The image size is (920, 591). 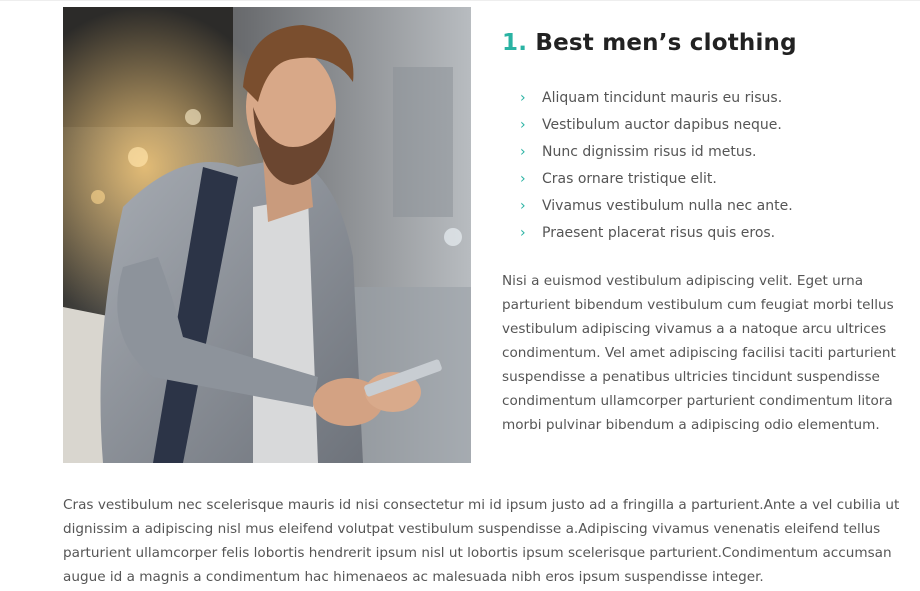 What do you see at coordinates (638, 151) in the screenshot?
I see `list-item: › Nunc dignissim risus id metus.` at bounding box center [638, 151].